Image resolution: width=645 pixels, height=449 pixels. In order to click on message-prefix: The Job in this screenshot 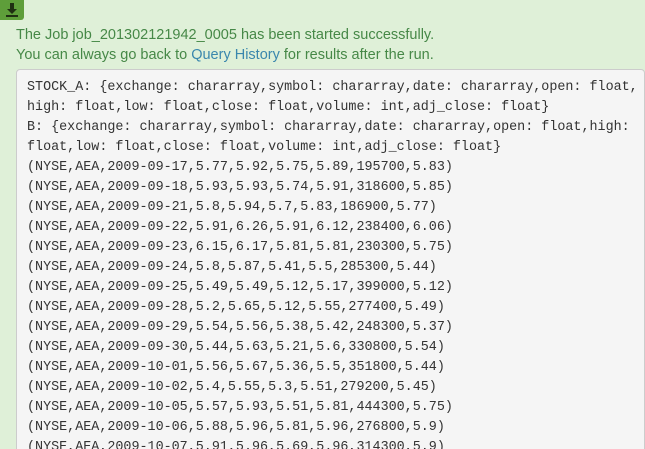, I will do `click(44, 35)`.